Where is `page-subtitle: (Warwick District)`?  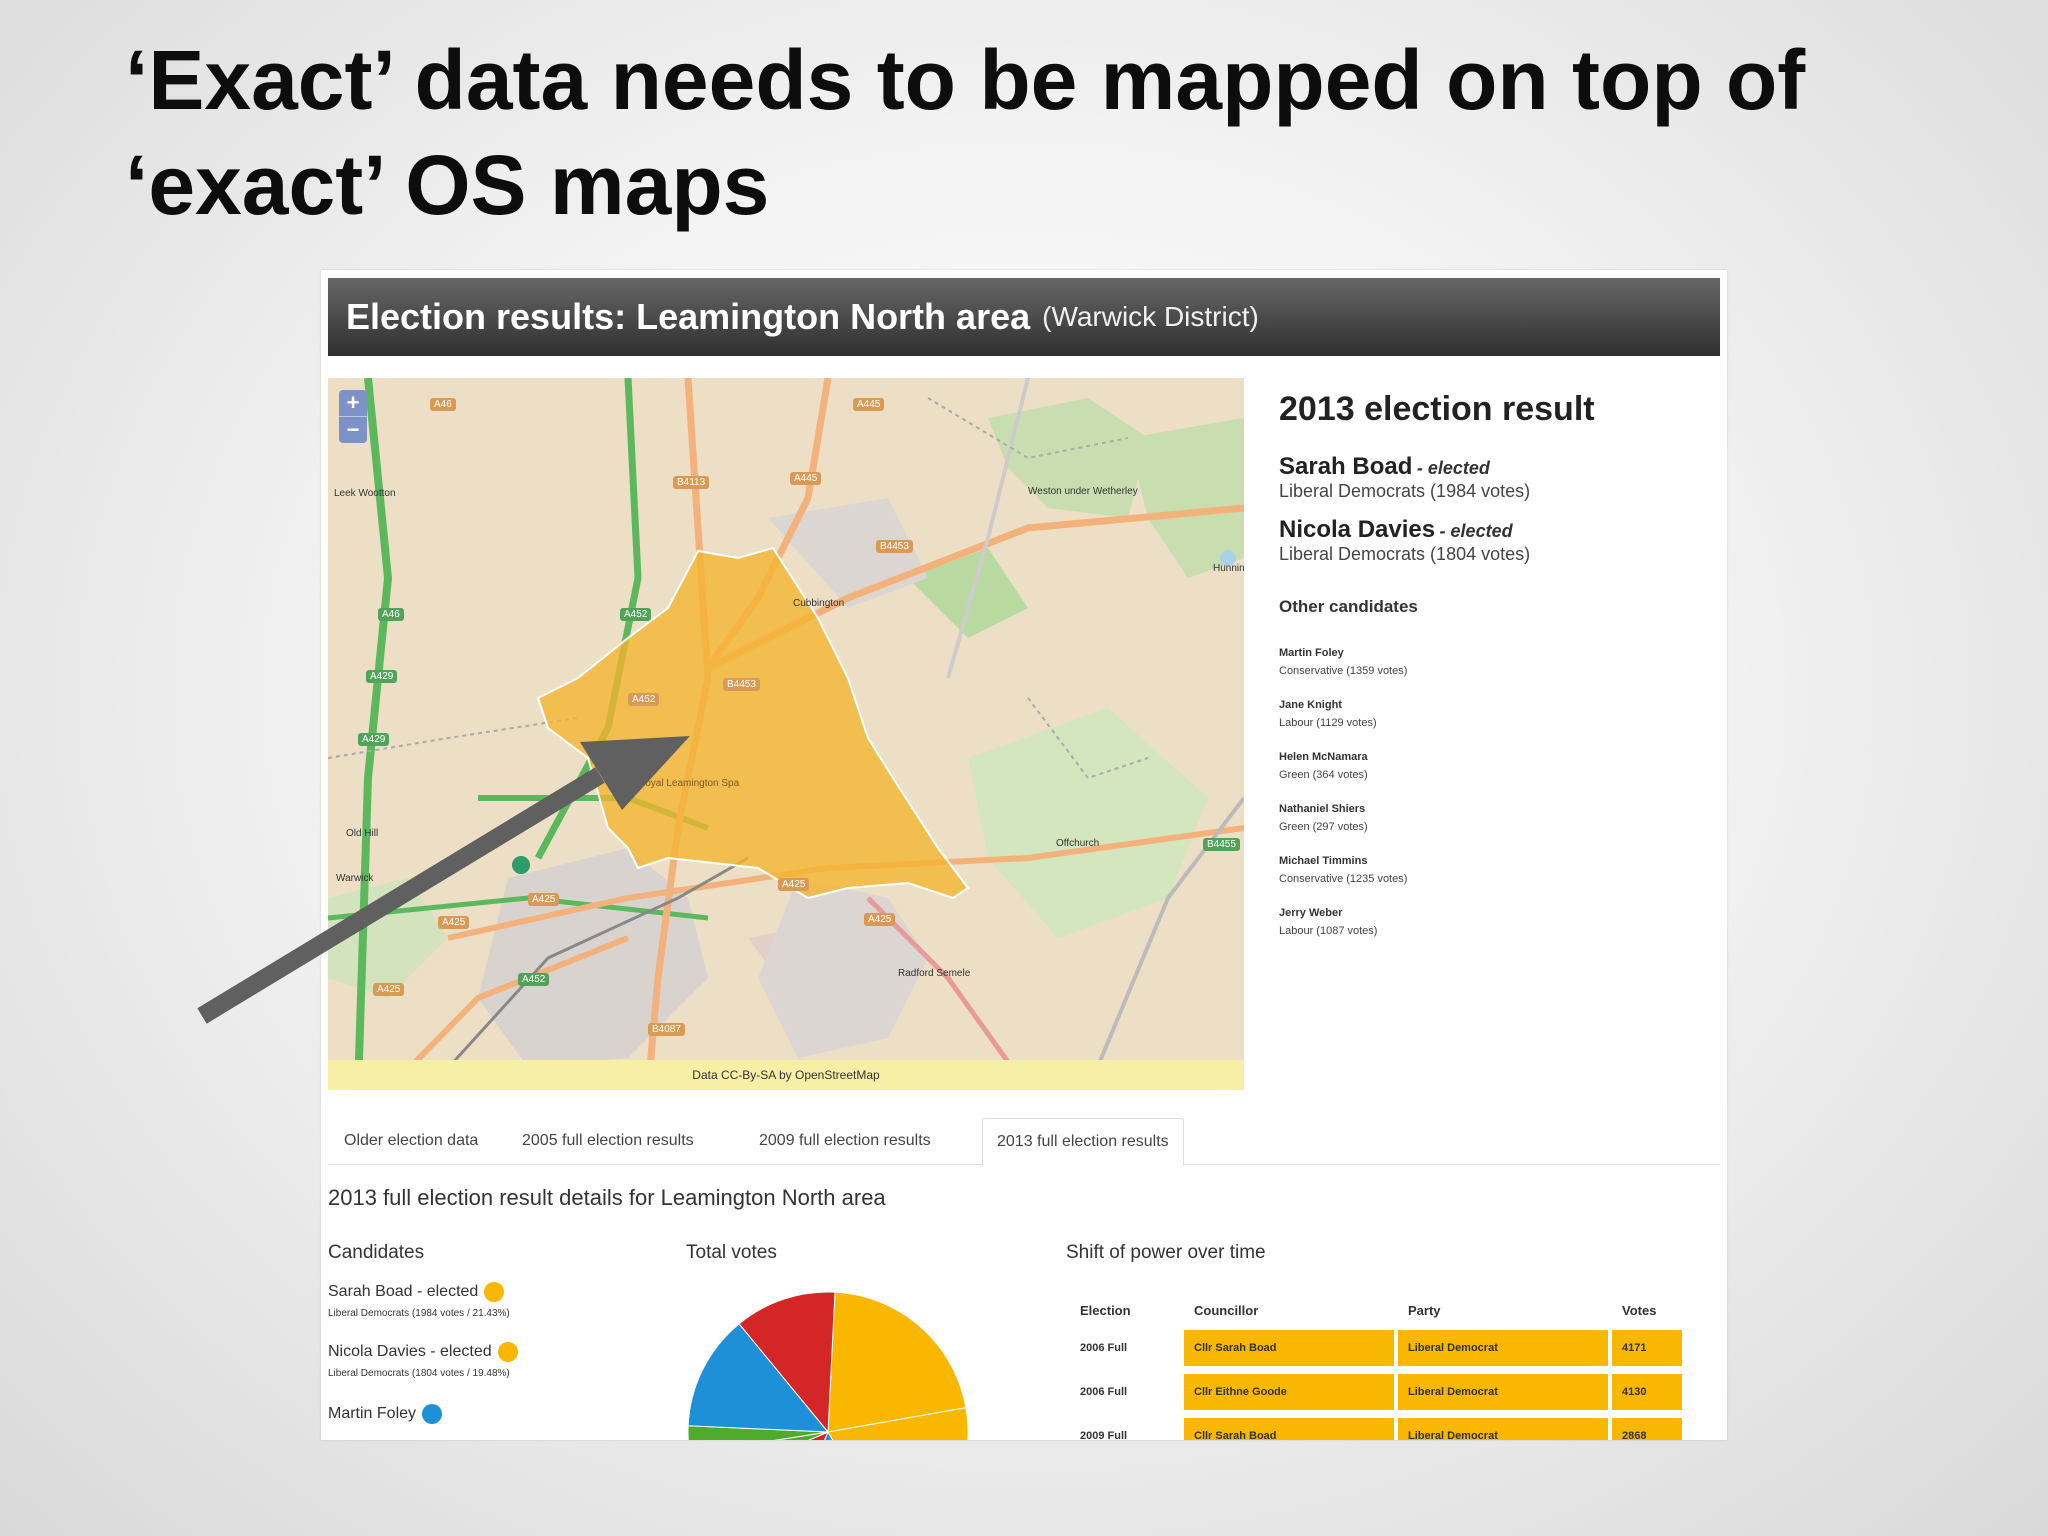
page-subtitle: (Warwick District) is located at coordinates (1150, 316).